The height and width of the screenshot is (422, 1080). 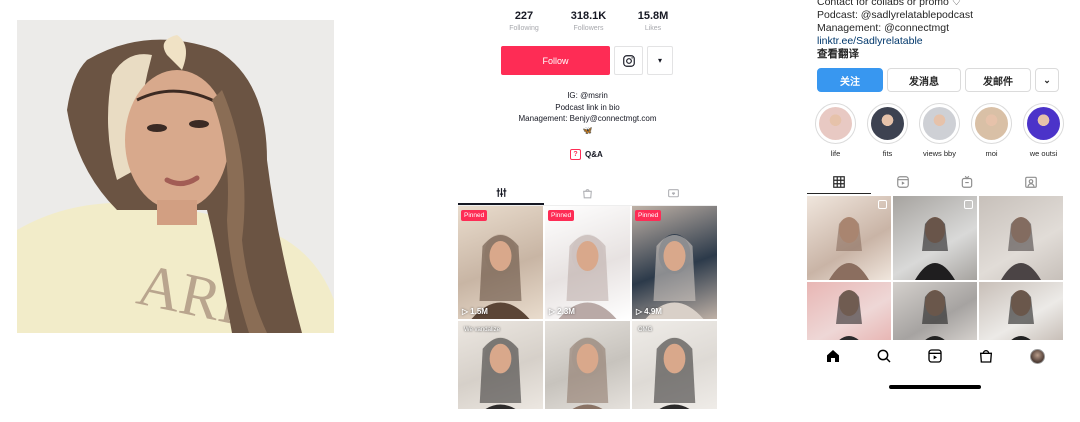 What do you see at coordinates (839, 182) in the screenshot?
I see `tab-posts` at bounding box center [839, 182].